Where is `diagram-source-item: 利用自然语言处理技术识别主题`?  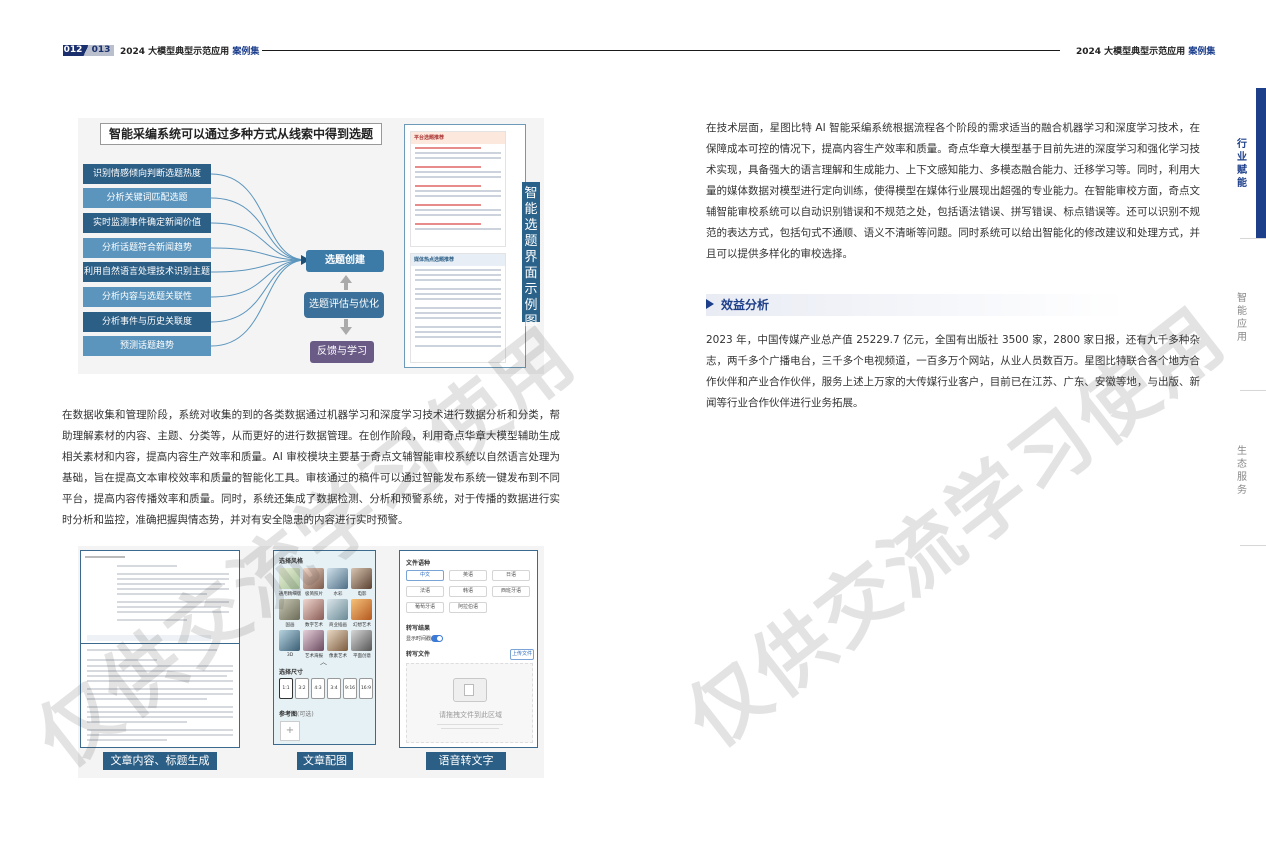
diagram-source-item: 利用自然语言处理技术识别主题 is located at coordinates (147, 272).